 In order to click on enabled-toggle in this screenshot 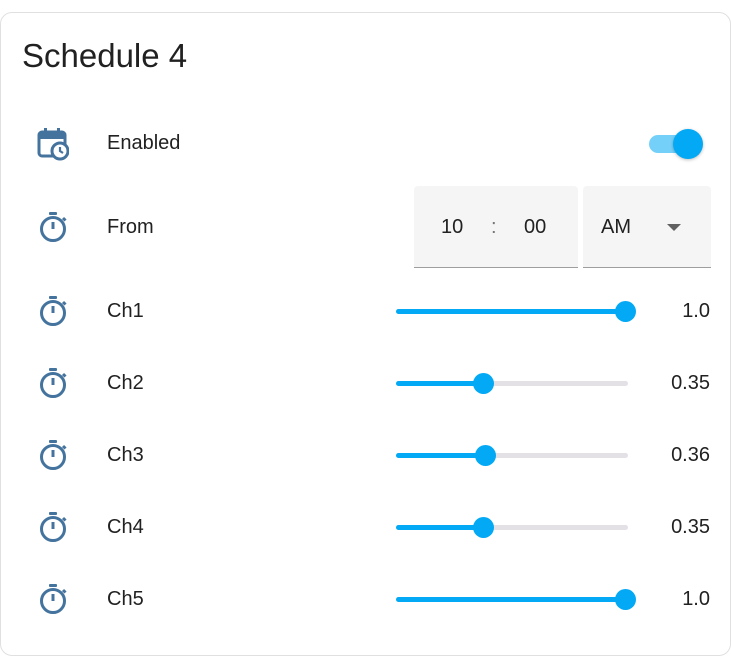, I will do `click(677, 144)`.